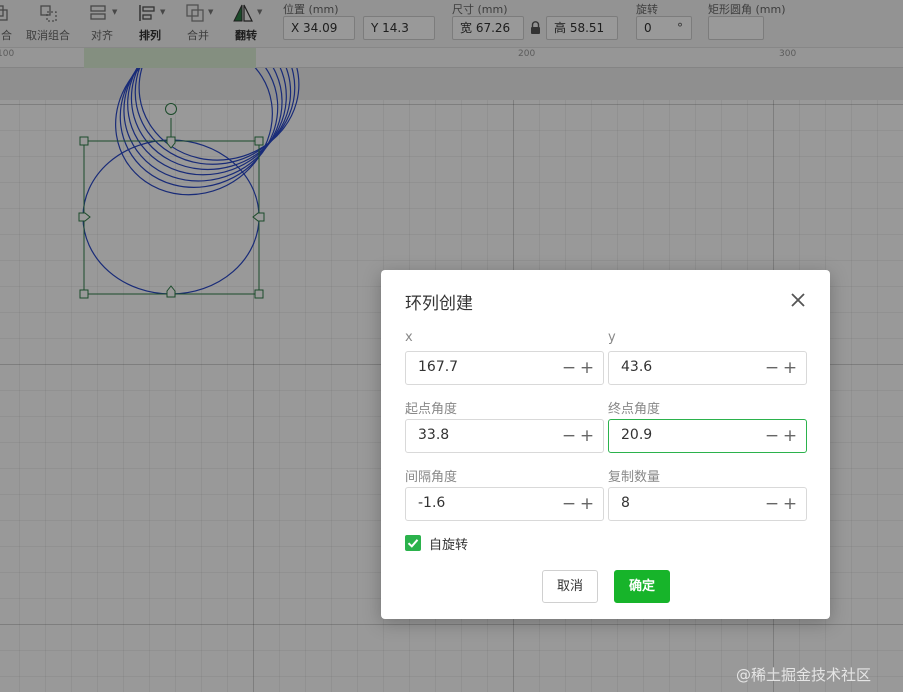 The image size is (903, 692). What do you see at coordinates (432, 503) in the screenshot?
I see `interval-angle-value: -1.6` at bounding box center [432, 503].